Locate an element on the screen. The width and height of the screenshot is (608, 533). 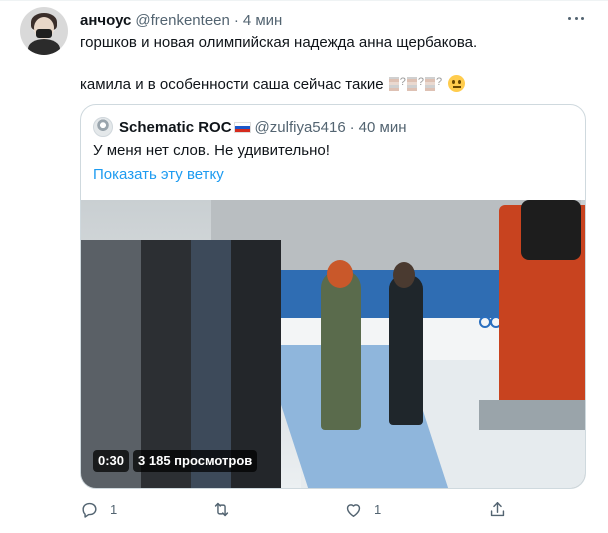
user-handle: @frenkenteen is located at coordinates (182, 20).